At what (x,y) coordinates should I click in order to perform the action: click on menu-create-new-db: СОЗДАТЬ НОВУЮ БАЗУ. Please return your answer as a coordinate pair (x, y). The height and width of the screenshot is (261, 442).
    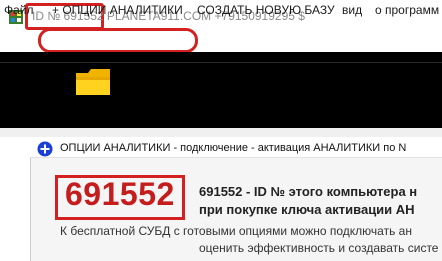
    Looking at the image, I should click on (266, 10).